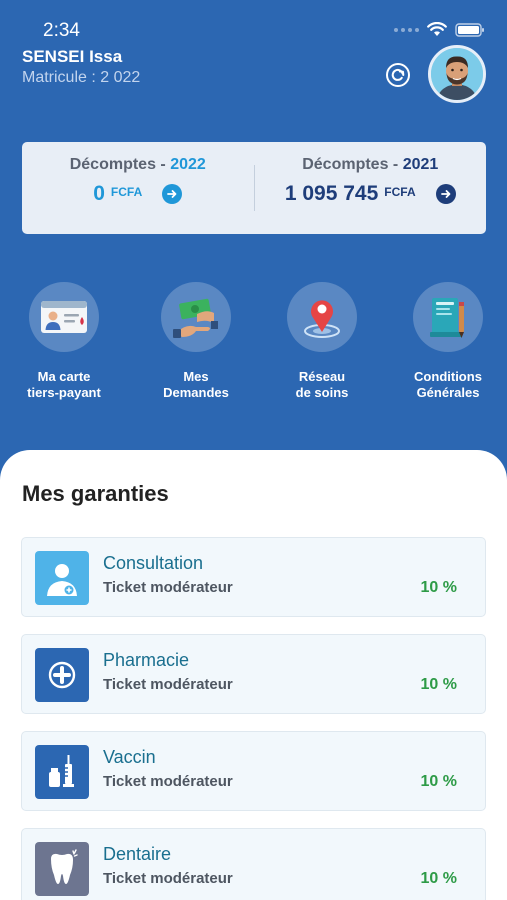 The width and height of the screenshot is (507, 900). Describe the element at coordinates (153, 563) in the screenshot. I see `guarantee-title: Consultation` at that location.